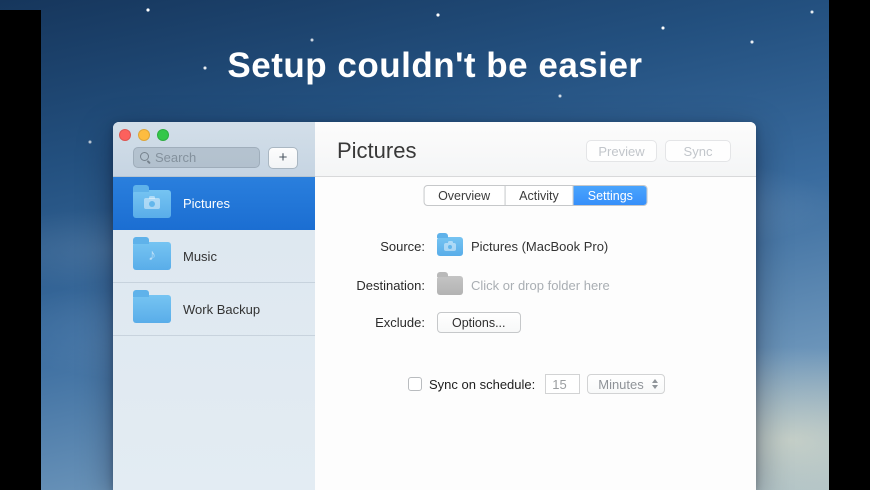 This screenshot has width=870, height=490. Describe the element at coordinates (415, 384) in the screenshot. I see `sync-schedule-checkbox` at that location.